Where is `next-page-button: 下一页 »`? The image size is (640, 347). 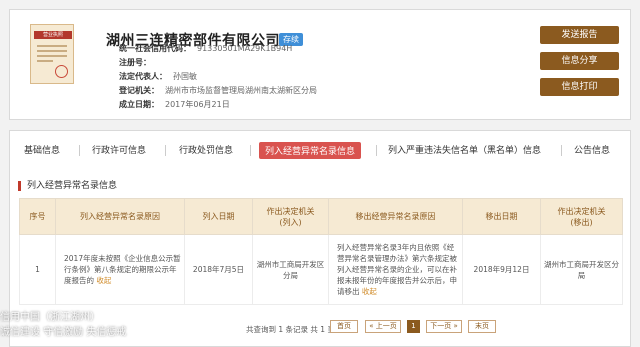
next-page-button: 下一页 » is located at coordinates (444, 326).